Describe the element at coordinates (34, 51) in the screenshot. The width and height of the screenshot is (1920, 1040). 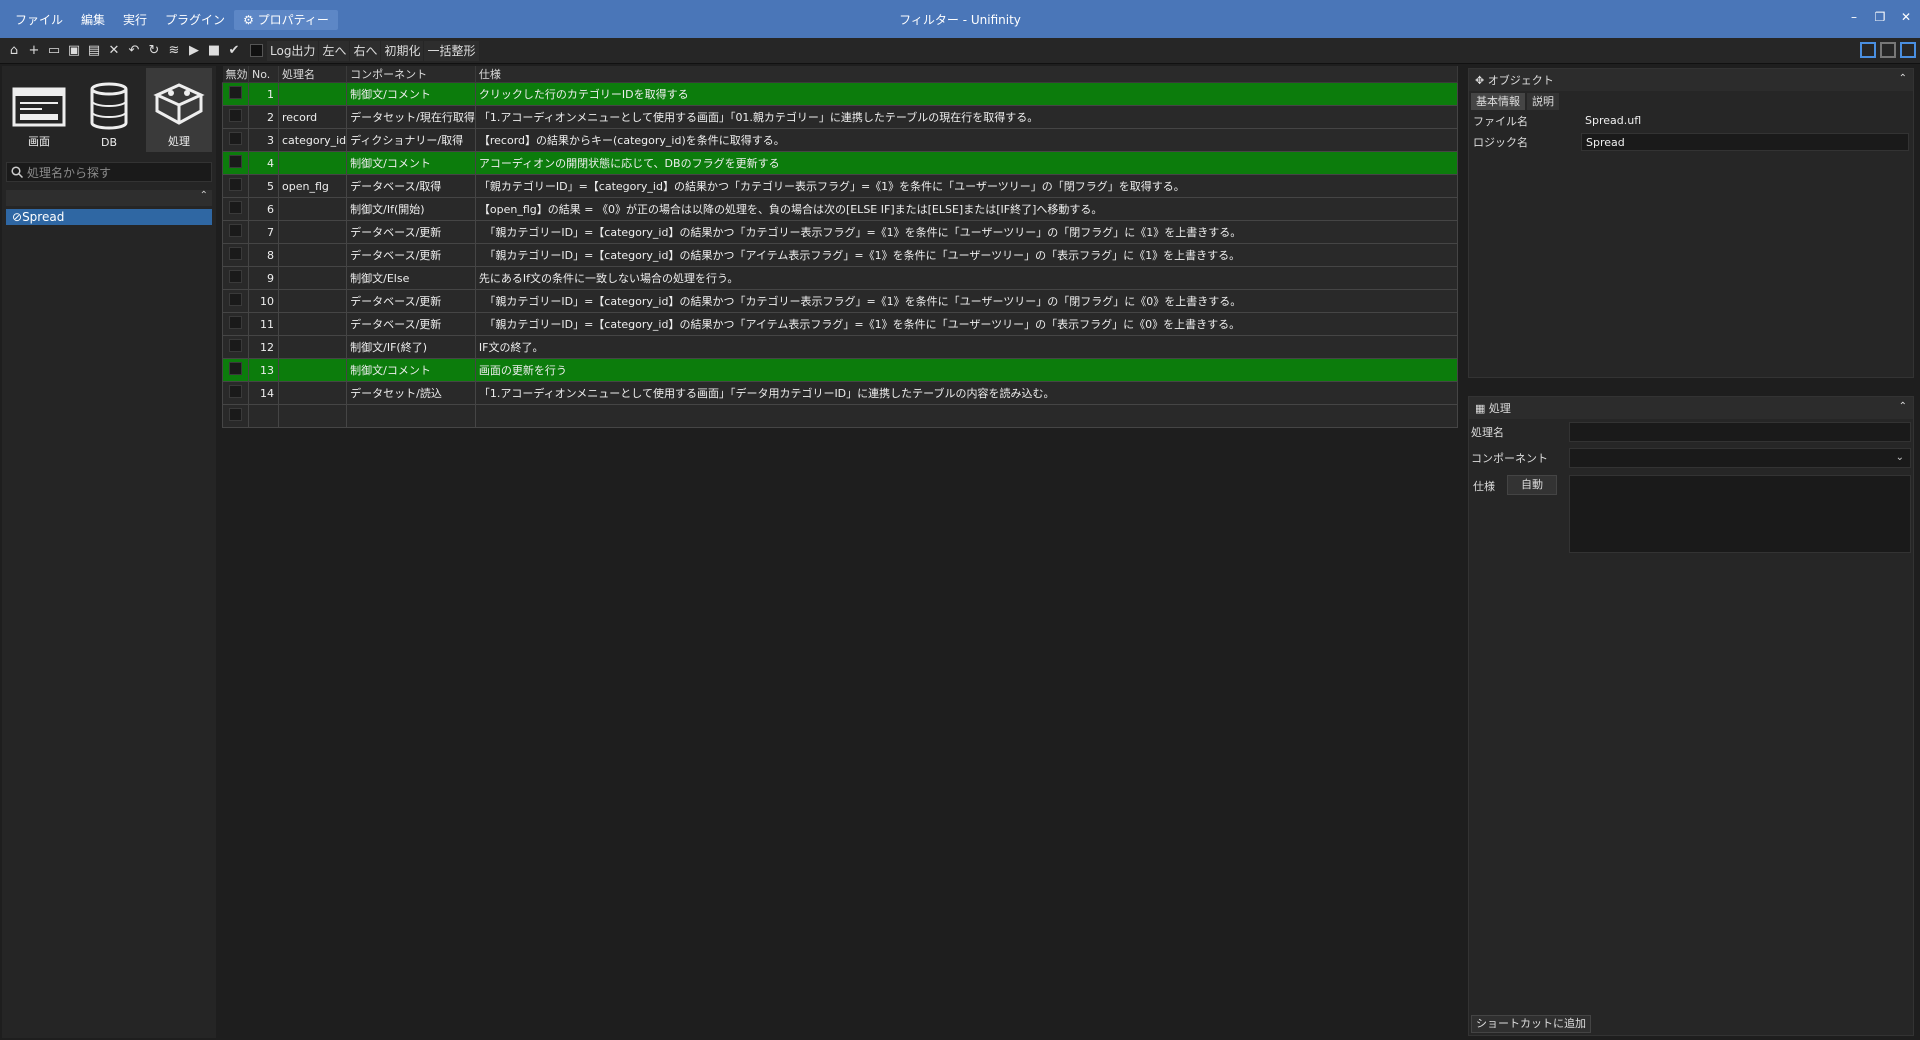
I see `add-icon: +` at that location.